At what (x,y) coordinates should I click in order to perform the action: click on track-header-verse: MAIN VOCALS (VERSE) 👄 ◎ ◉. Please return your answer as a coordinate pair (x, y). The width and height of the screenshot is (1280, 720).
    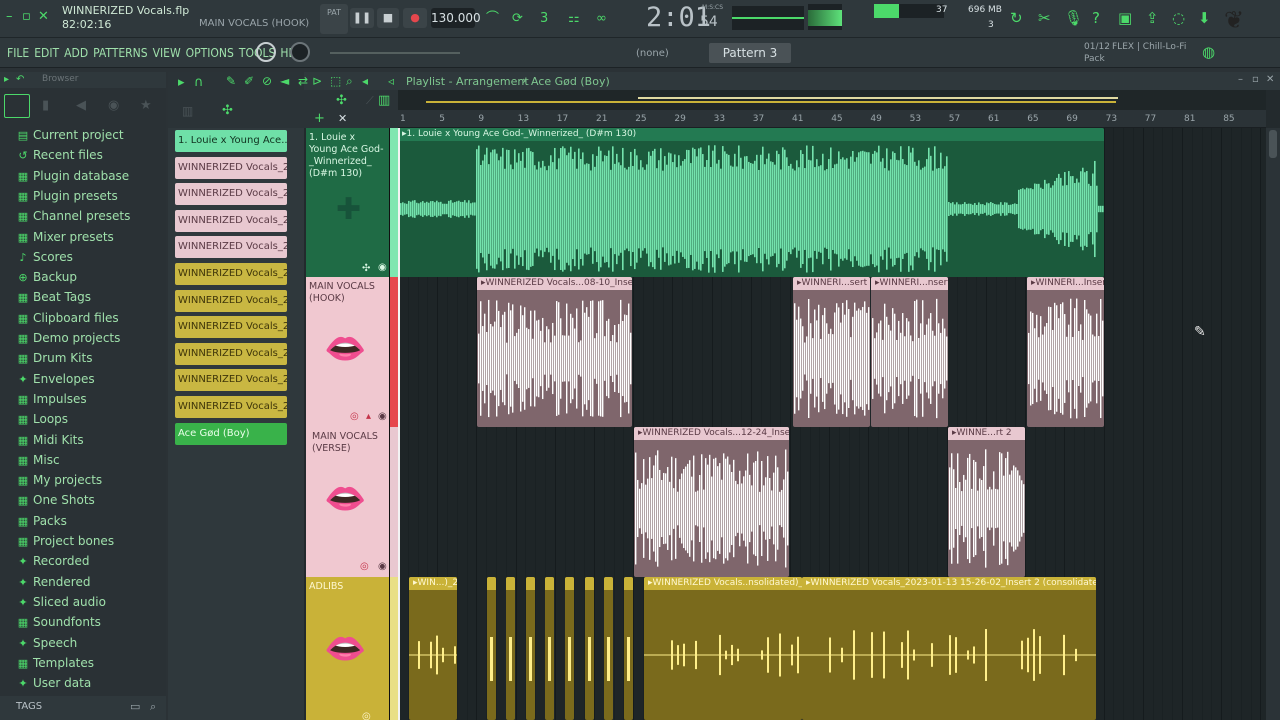
    Looking at the image, I should click on (348, 502).